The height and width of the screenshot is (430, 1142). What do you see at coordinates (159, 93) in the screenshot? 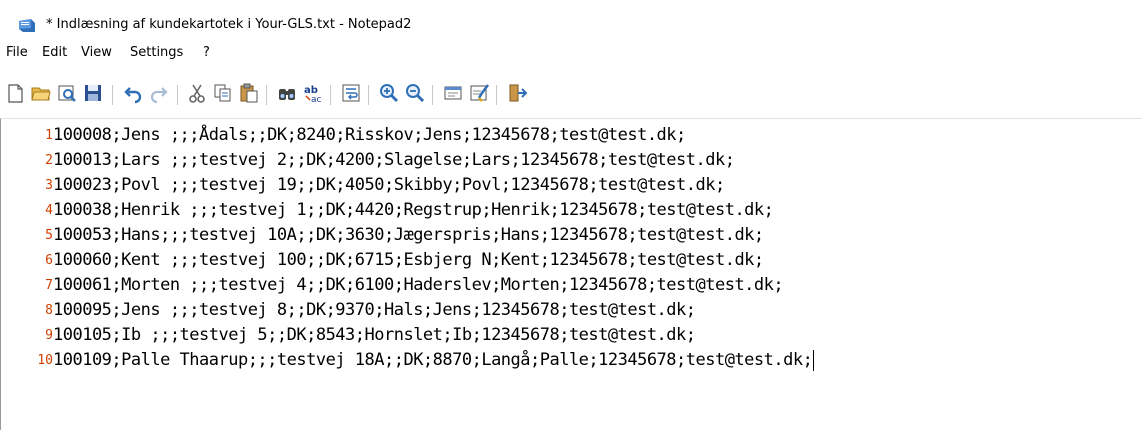
I see `redo-icon` at bounding box center [159, 93].